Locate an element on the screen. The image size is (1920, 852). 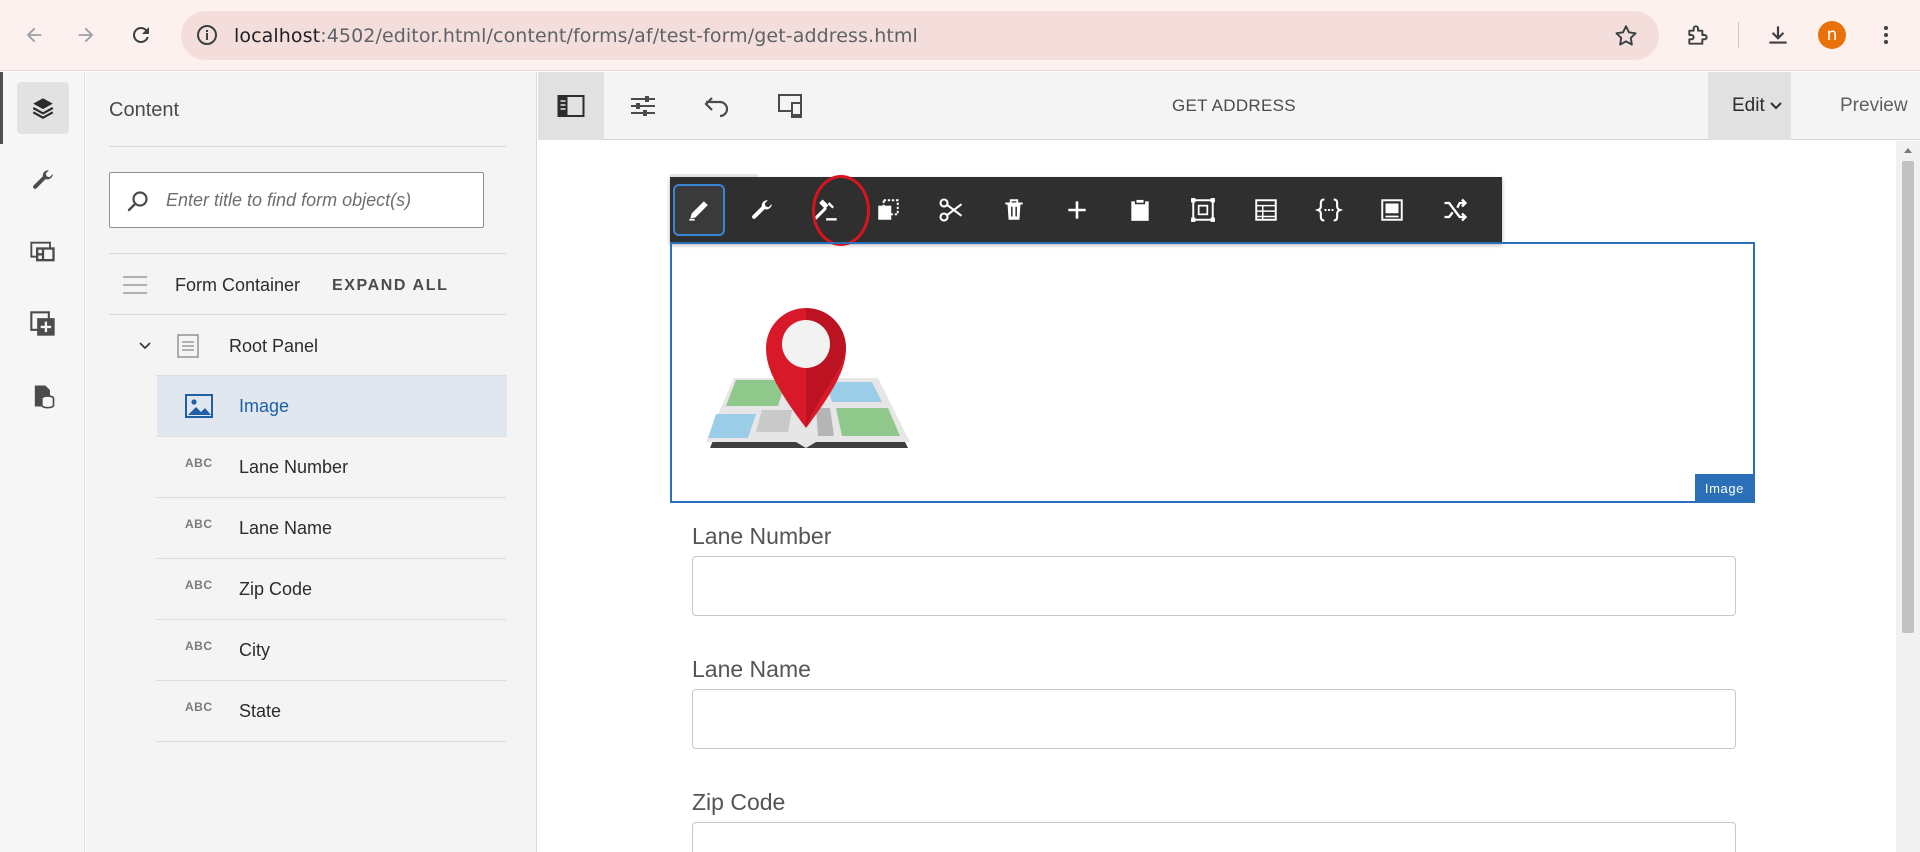
group-button is located at coordinates (1203, 210).